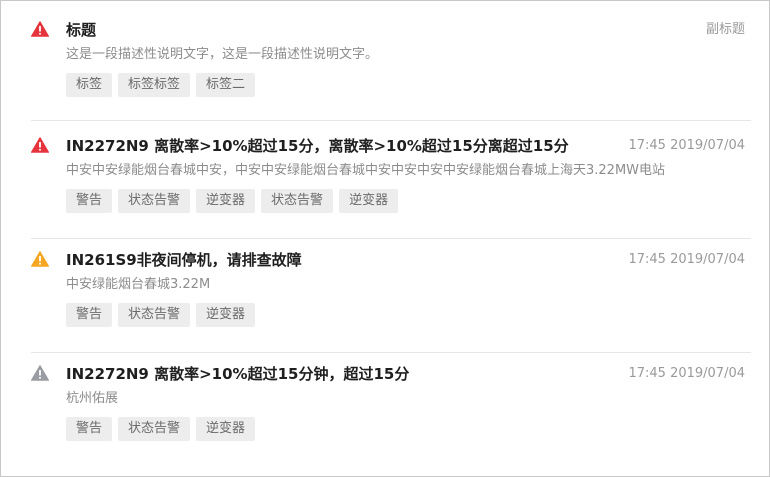 This screenshot has width=770, height=477. I want to click on tag-group: 标签 标签标签 标签二, so click(408, 85).